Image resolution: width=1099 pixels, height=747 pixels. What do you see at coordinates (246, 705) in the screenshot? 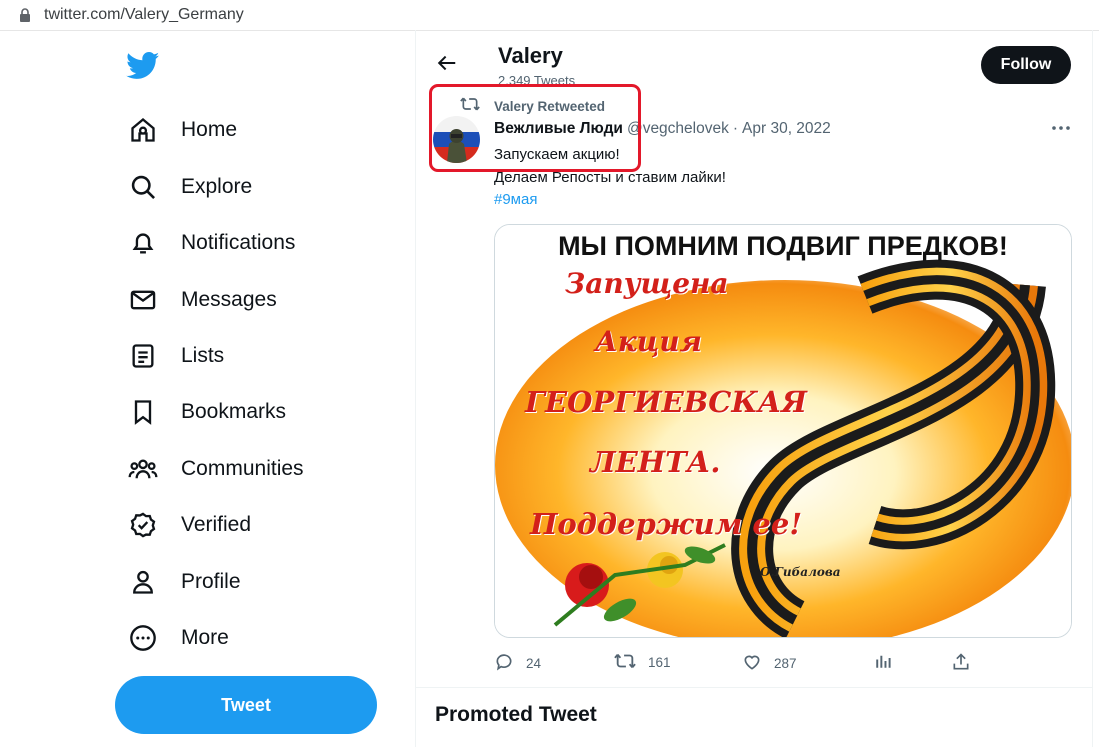
I see `tweet-button: Tweet` at bounding box center [246, 705].